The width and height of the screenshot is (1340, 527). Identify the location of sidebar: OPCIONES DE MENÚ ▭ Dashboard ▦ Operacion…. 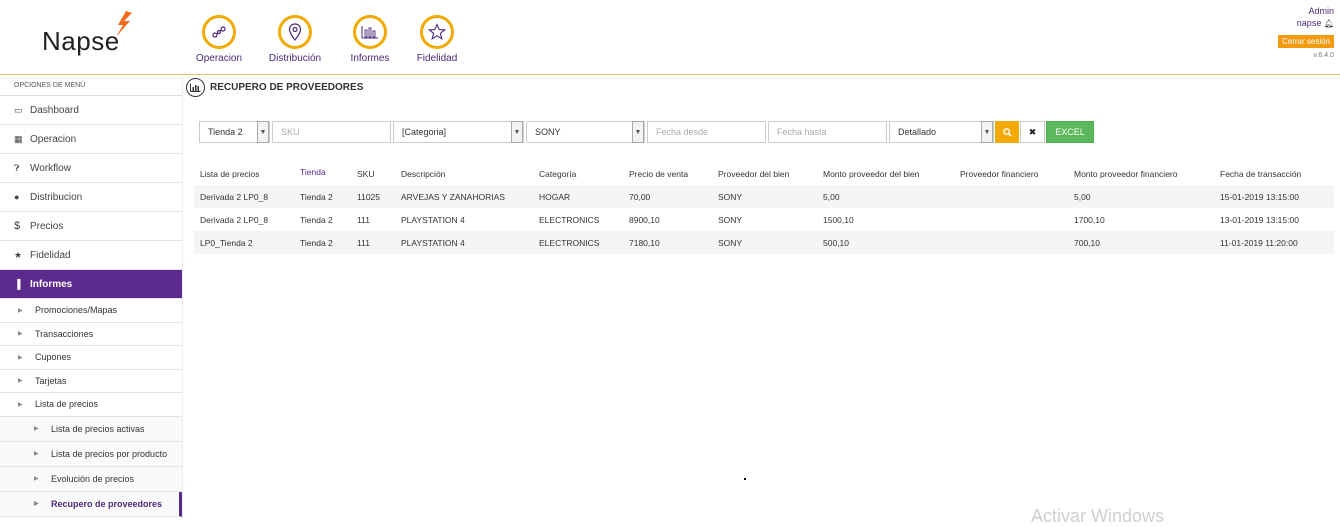
(91, 297).